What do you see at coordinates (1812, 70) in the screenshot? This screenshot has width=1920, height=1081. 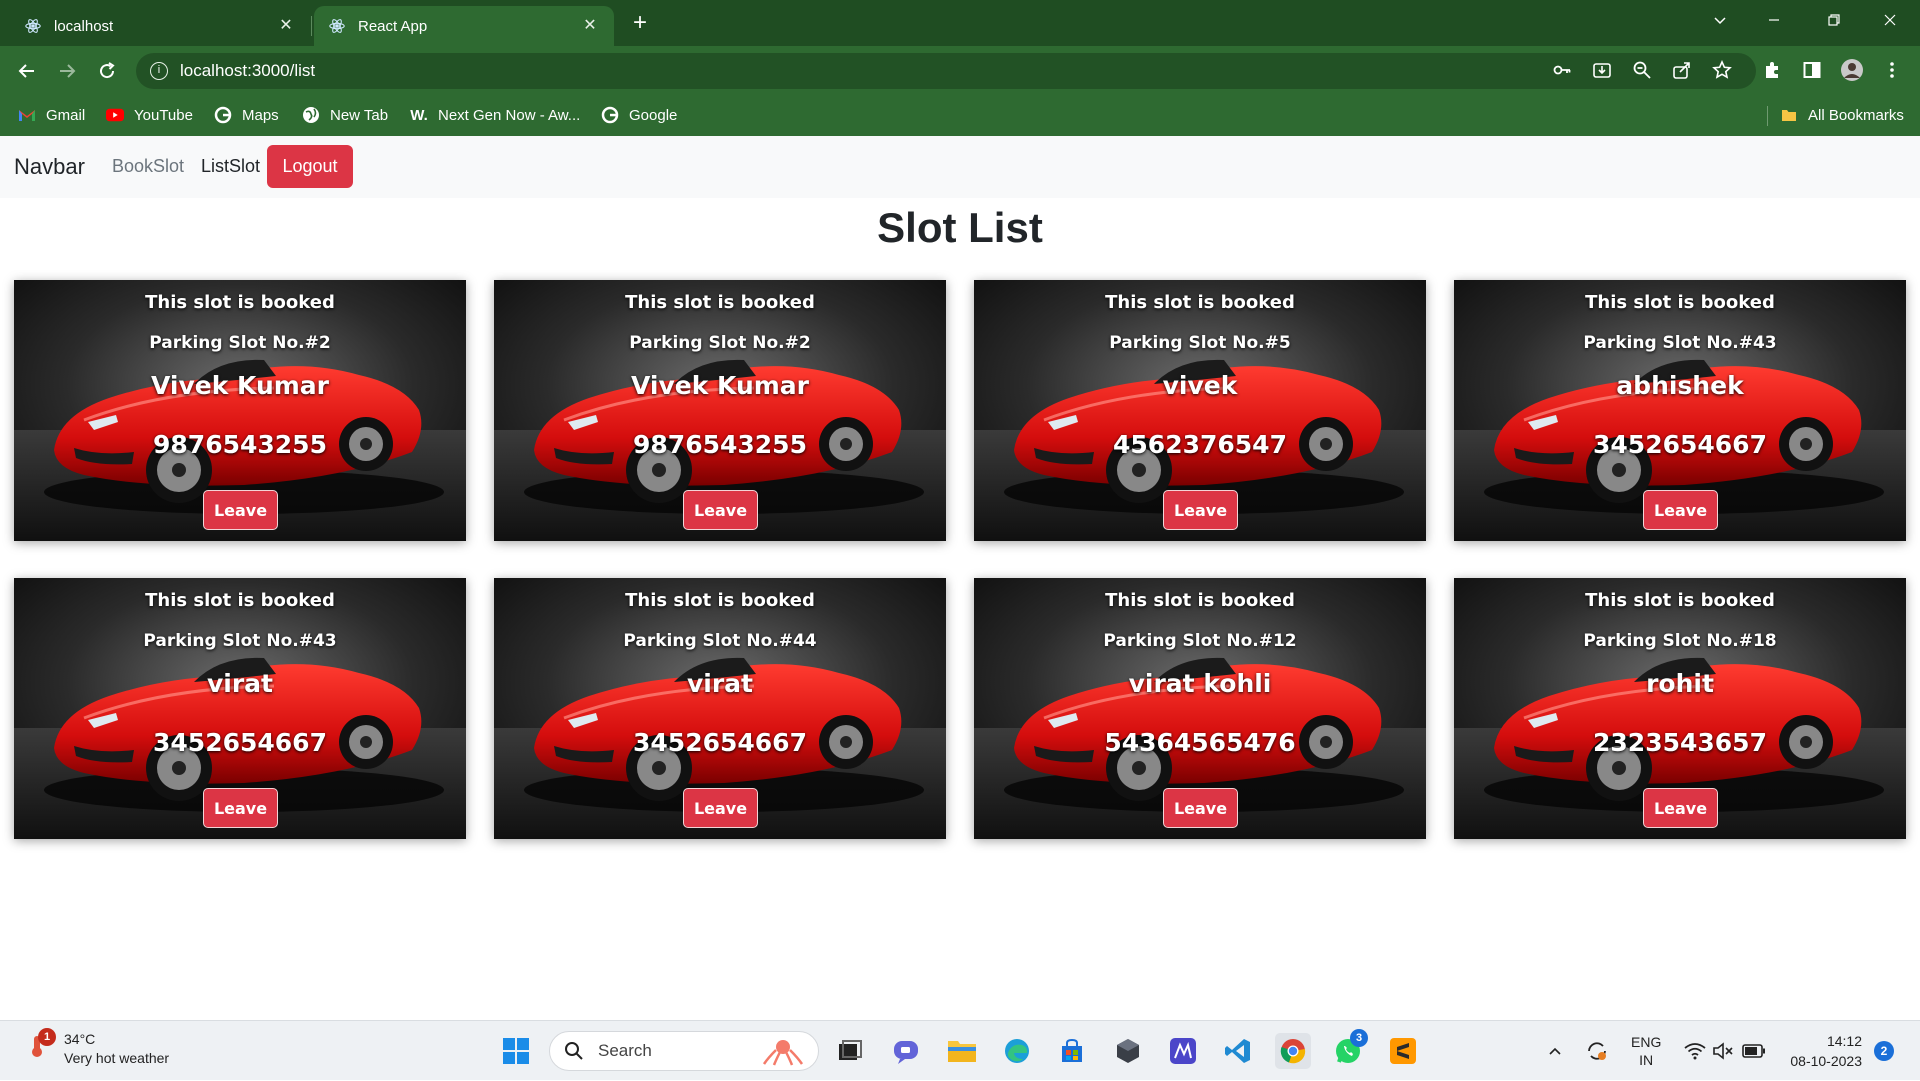 I see `side-panel-icon` at bounding box center [1812, 70].